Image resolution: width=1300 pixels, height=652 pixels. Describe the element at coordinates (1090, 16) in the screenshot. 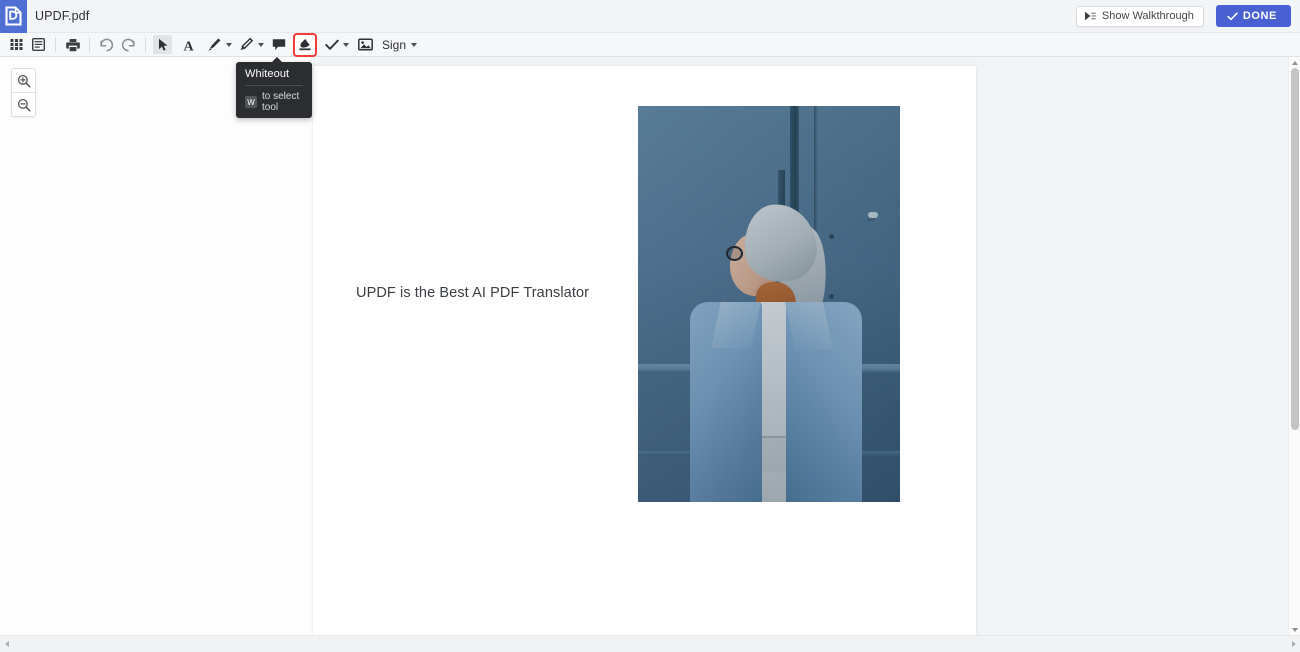

I see `walkthrough-flag-icon` at that location.